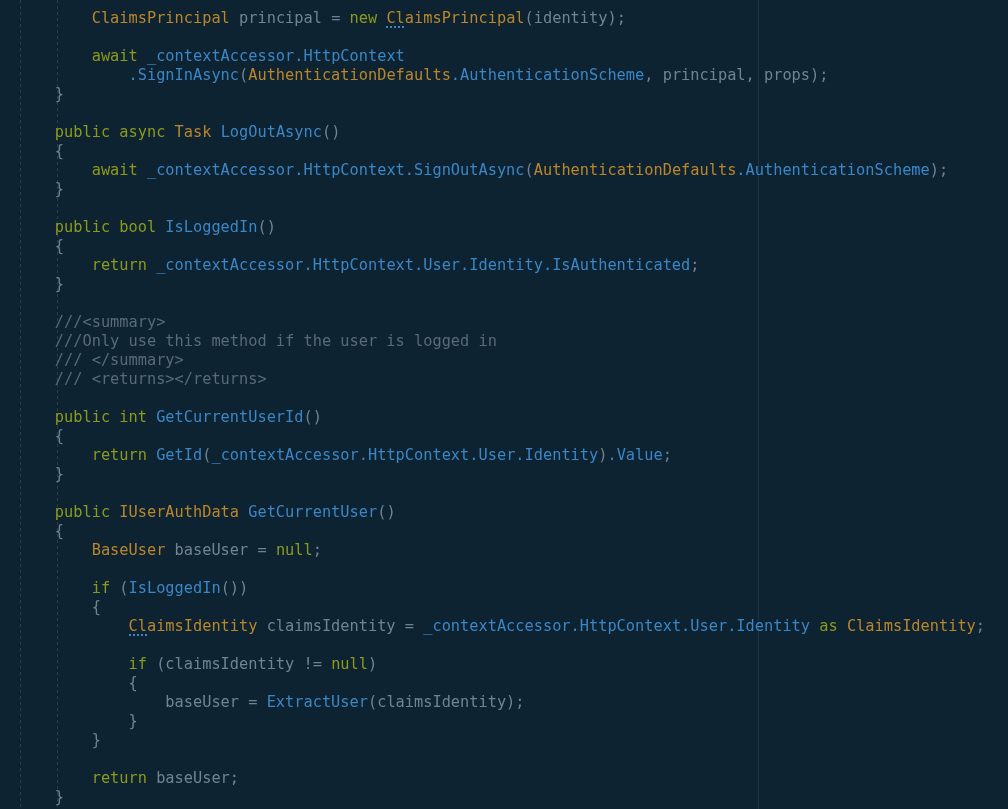 This screenshot has width=1008, height=809. What do you see at coordinates (234, 587) in the screenshot?
I see `code-text: ())` at bounding box center [234, 587].